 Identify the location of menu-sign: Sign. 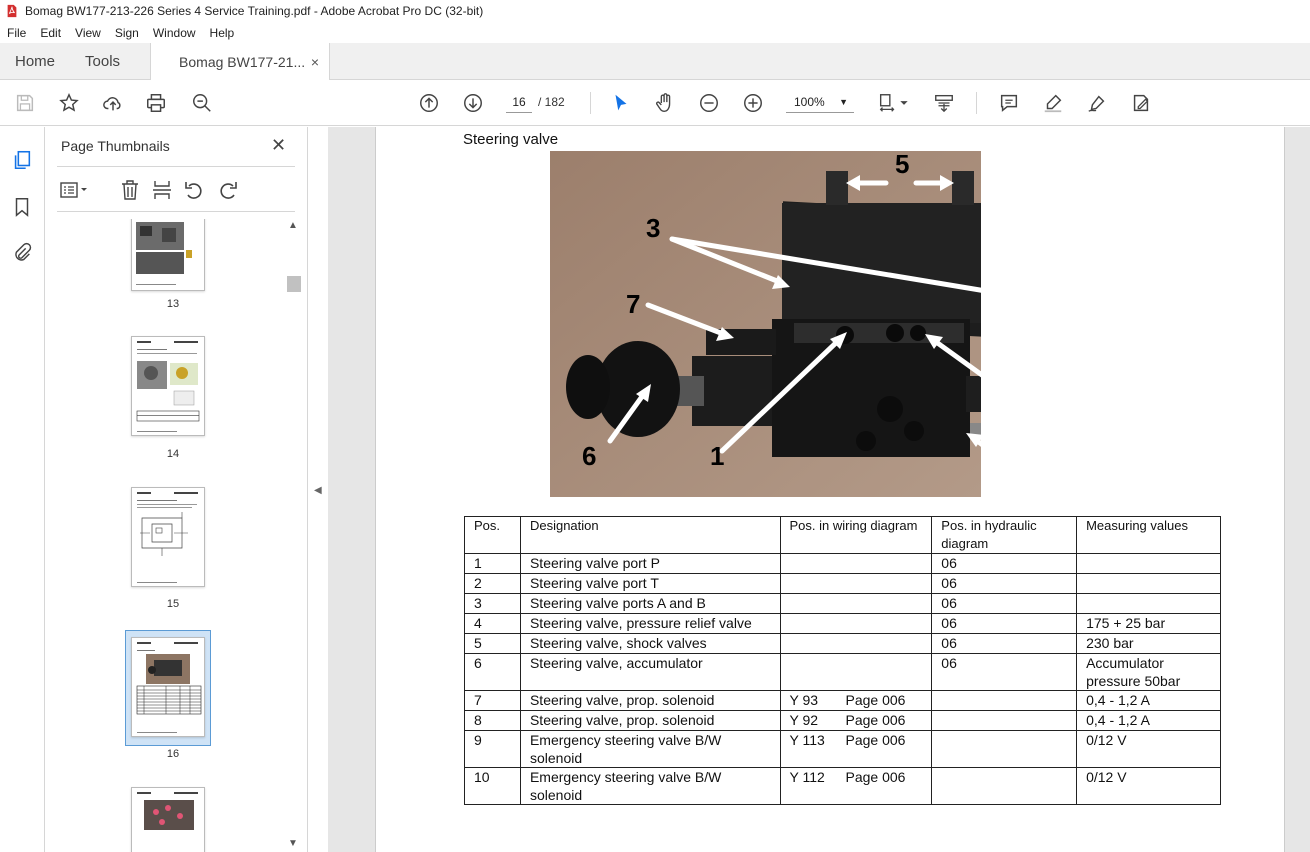
(127, 33).